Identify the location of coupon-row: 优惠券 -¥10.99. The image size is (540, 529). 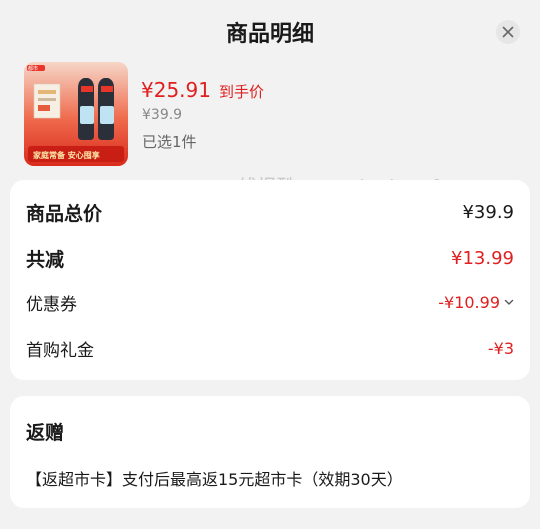
(270, 302).